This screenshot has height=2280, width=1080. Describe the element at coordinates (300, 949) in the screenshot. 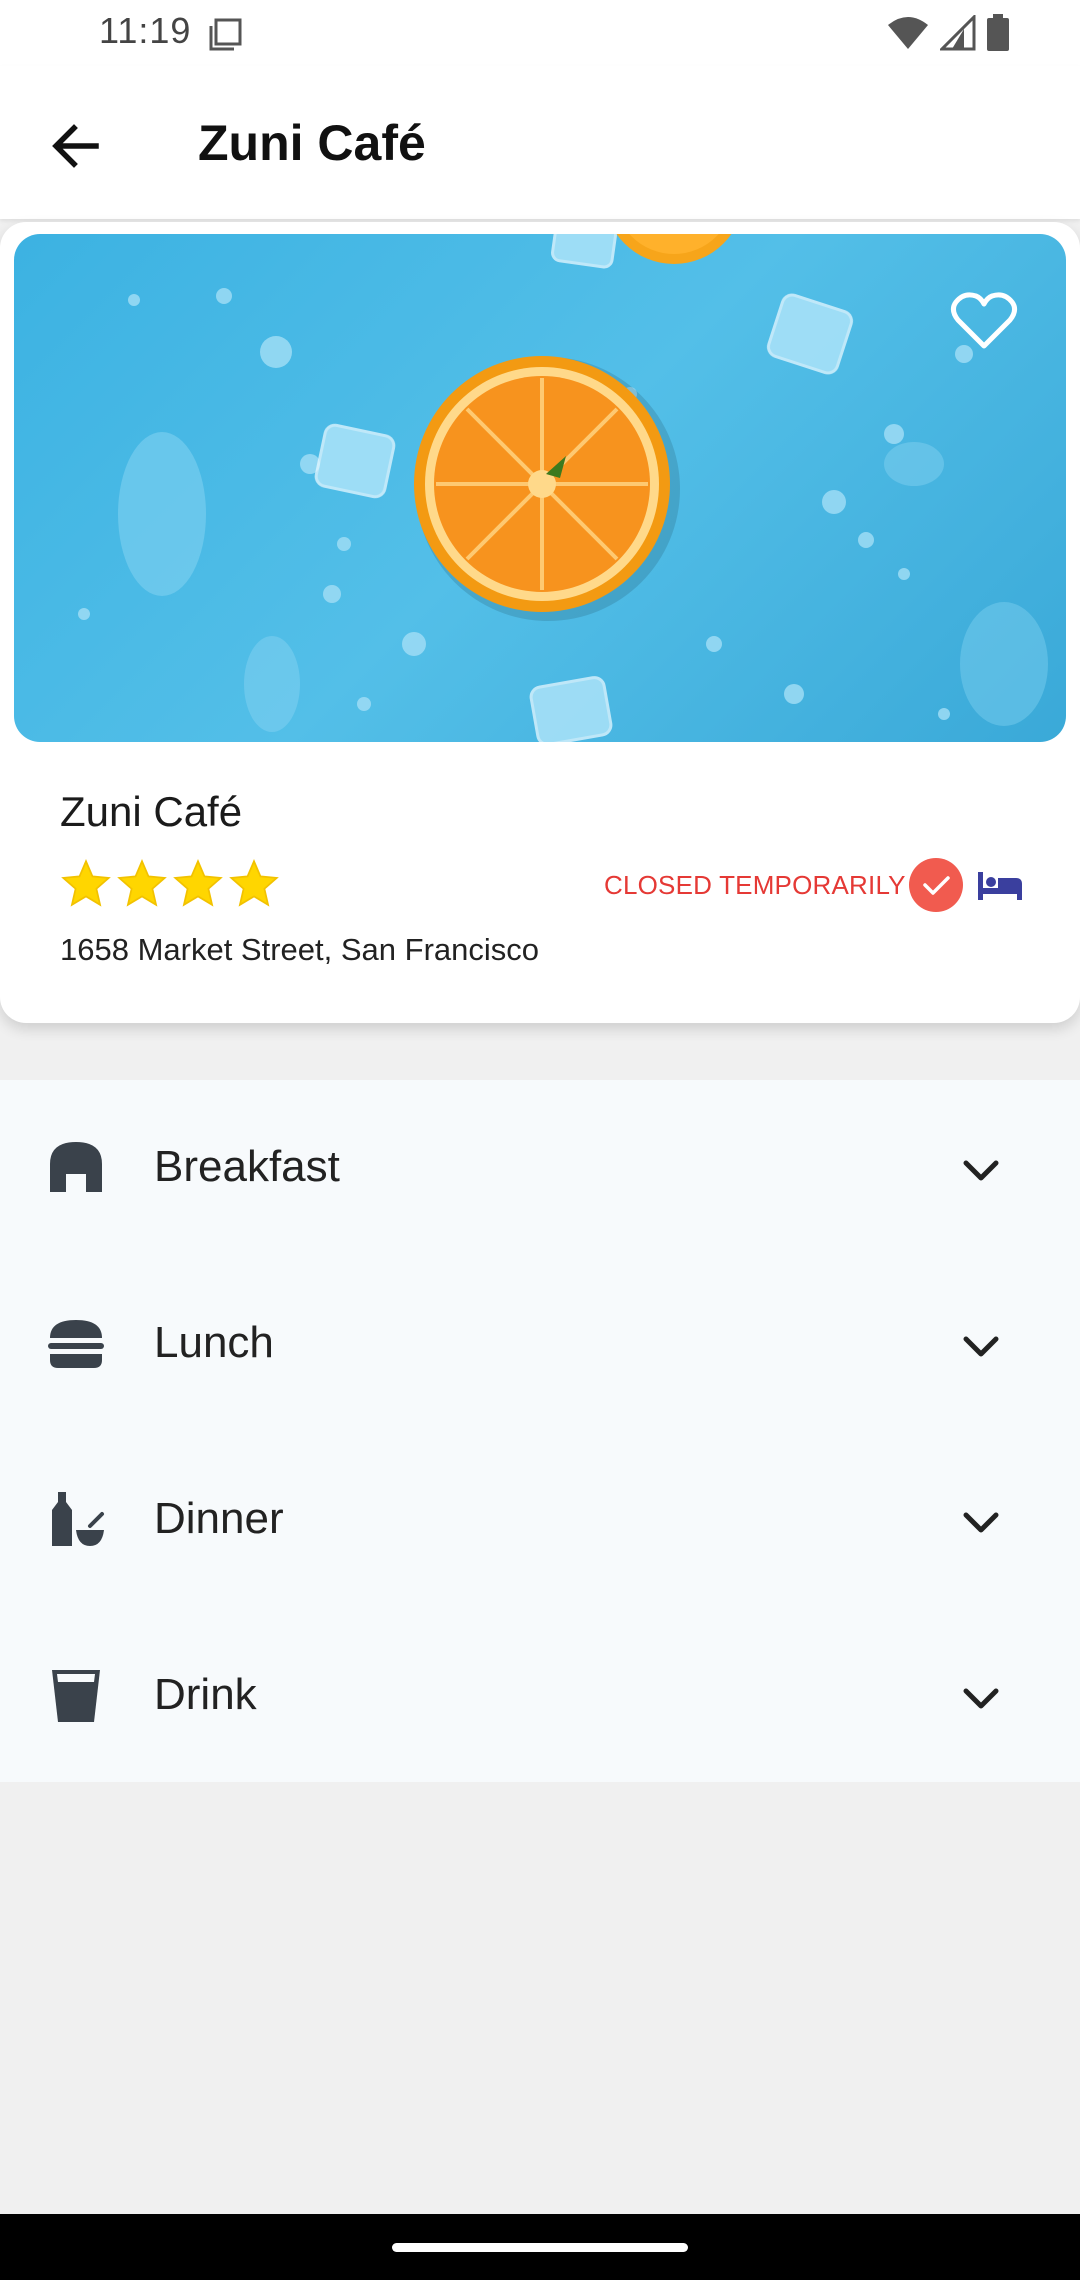

I see `venue-address: 1658 Market Street, San Francisco` at that location.